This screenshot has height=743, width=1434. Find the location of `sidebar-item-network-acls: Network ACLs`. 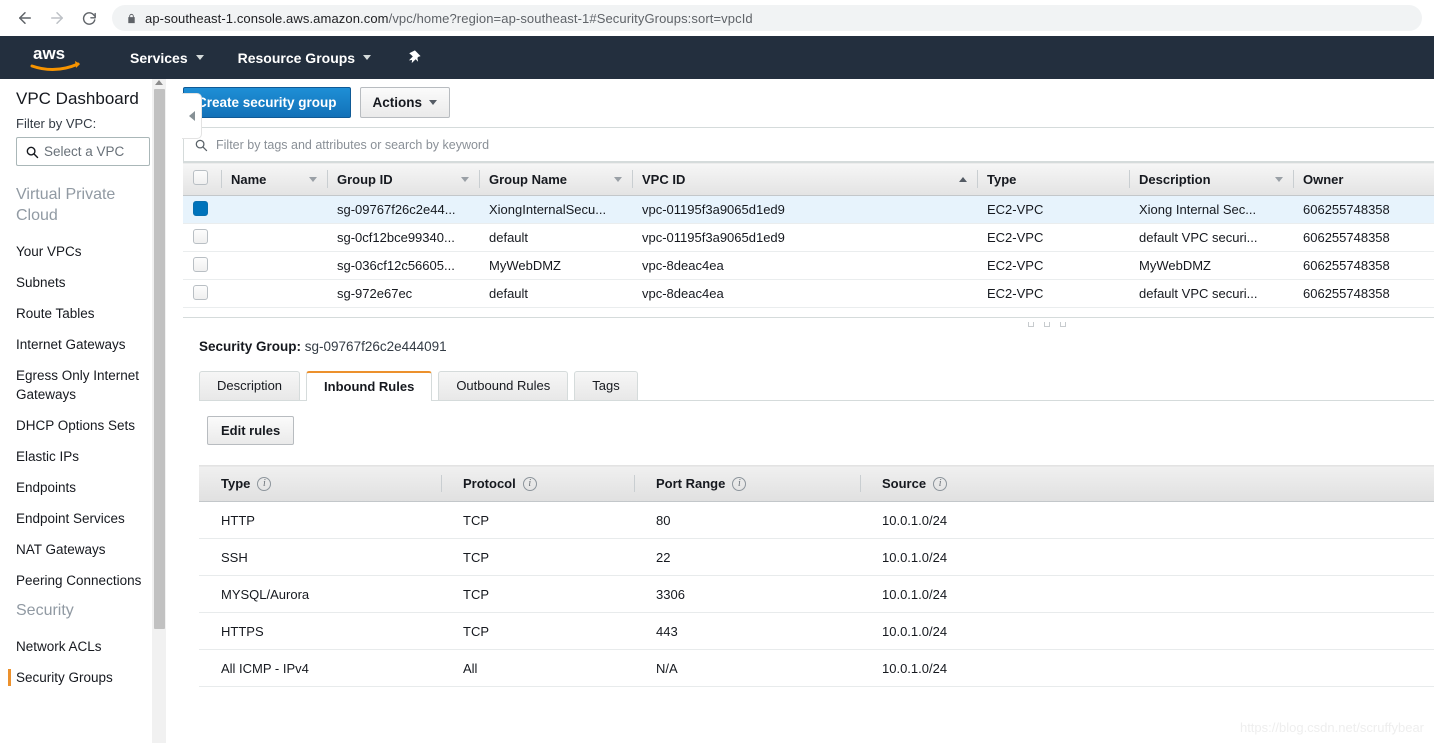

sidebar-item-network-acls: Network ACLs is located at coordinates (83, 646).